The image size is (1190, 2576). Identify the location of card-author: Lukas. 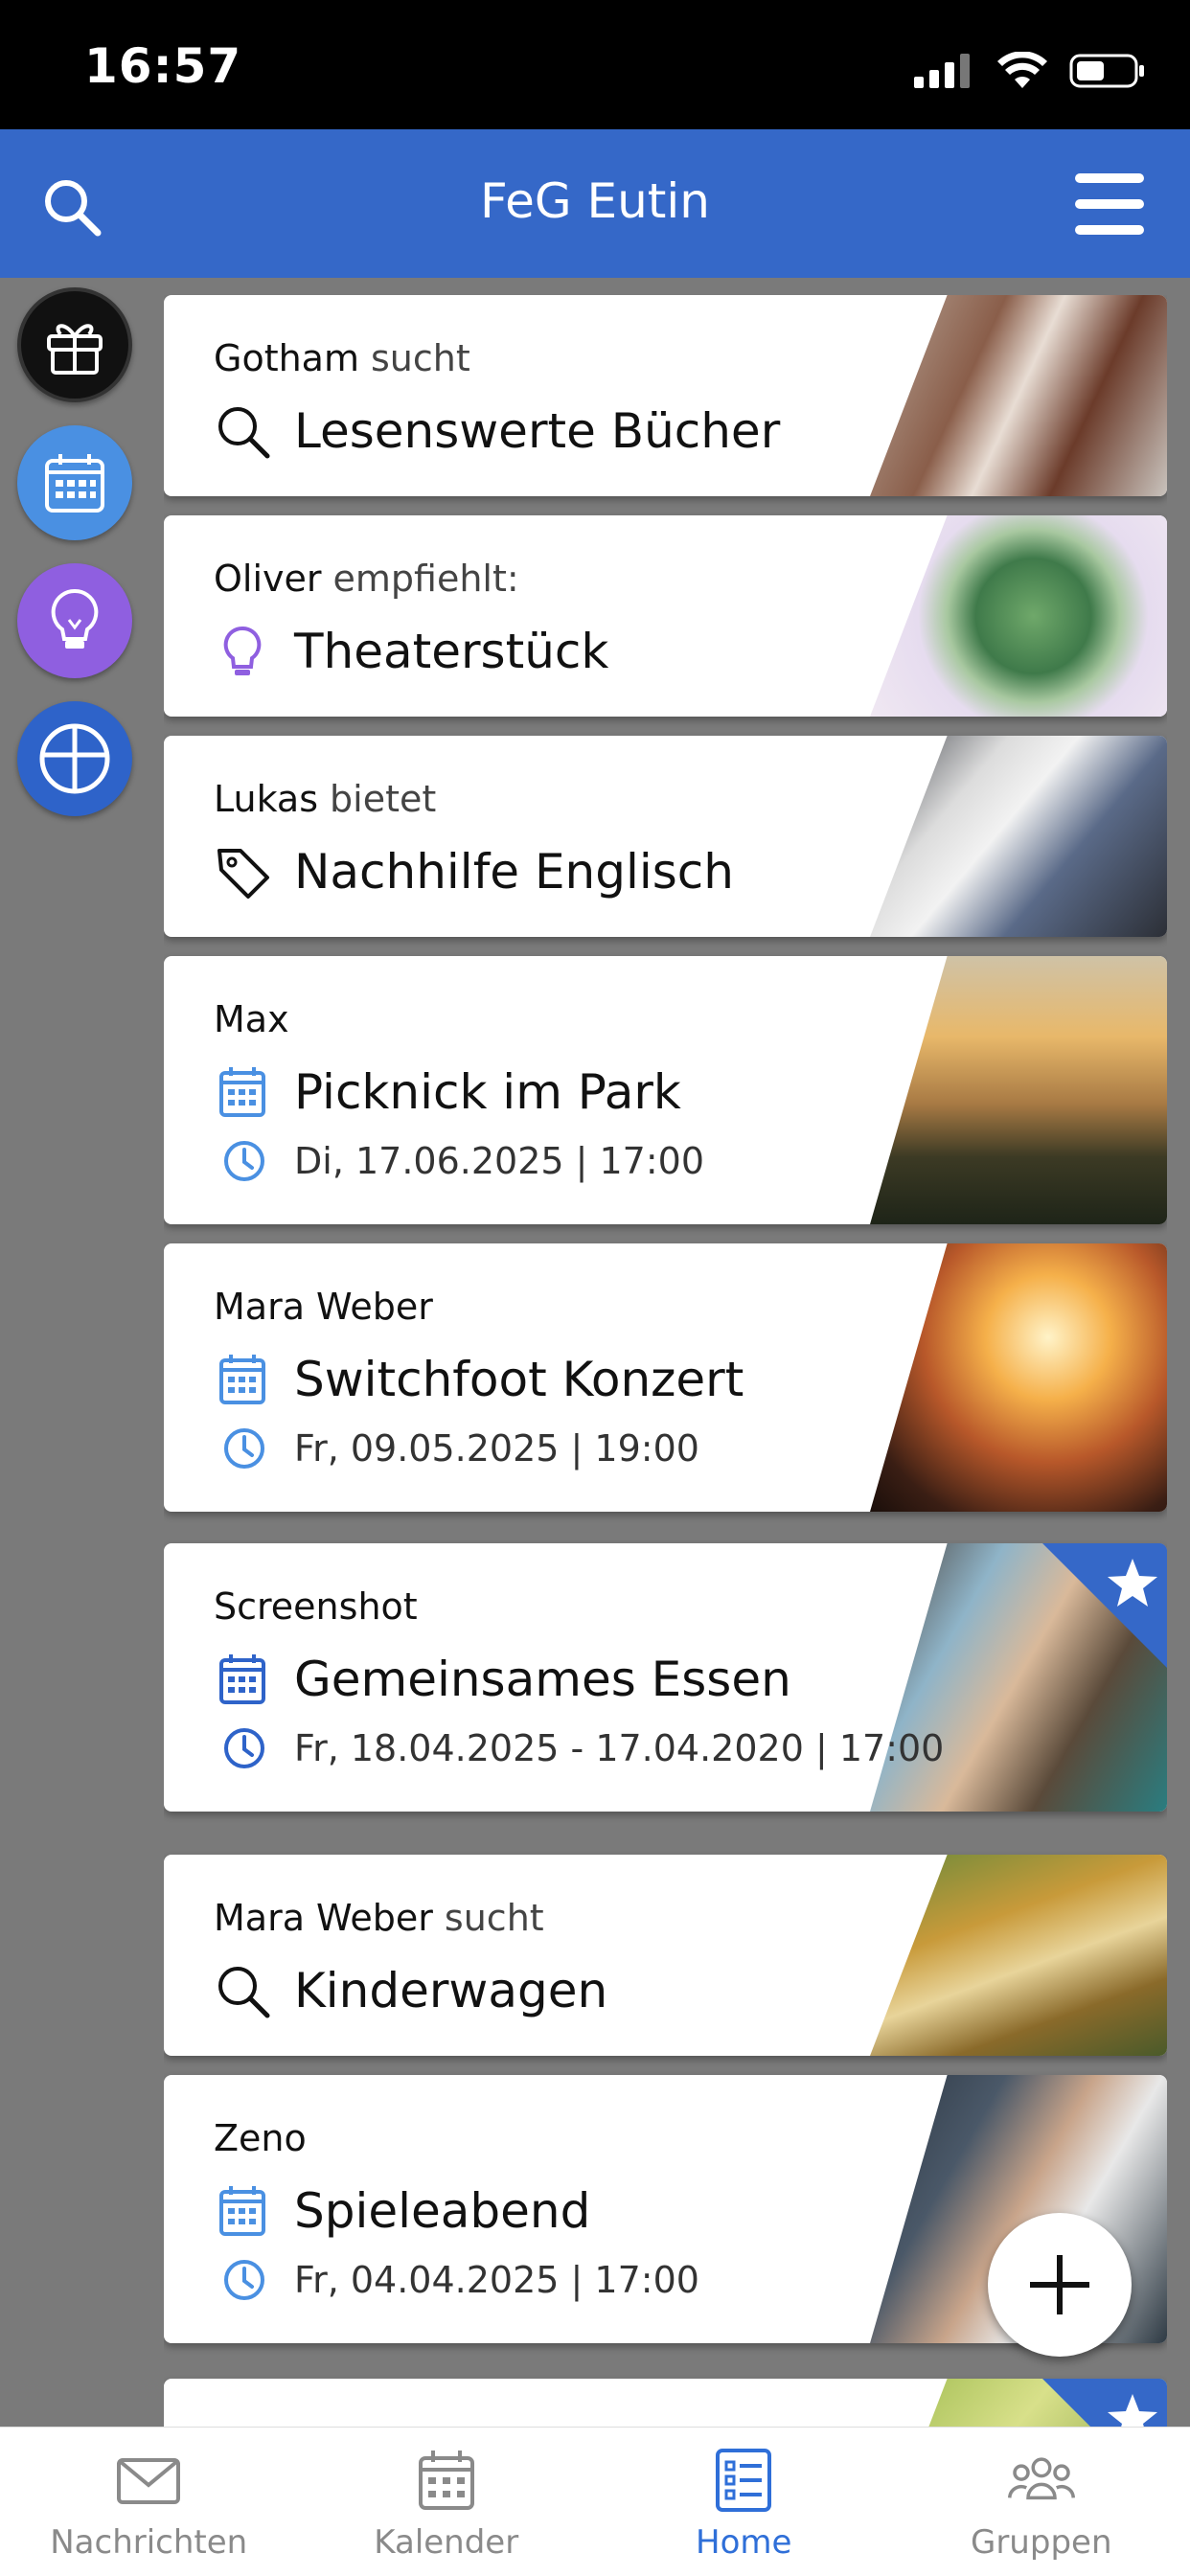
(266, 799).